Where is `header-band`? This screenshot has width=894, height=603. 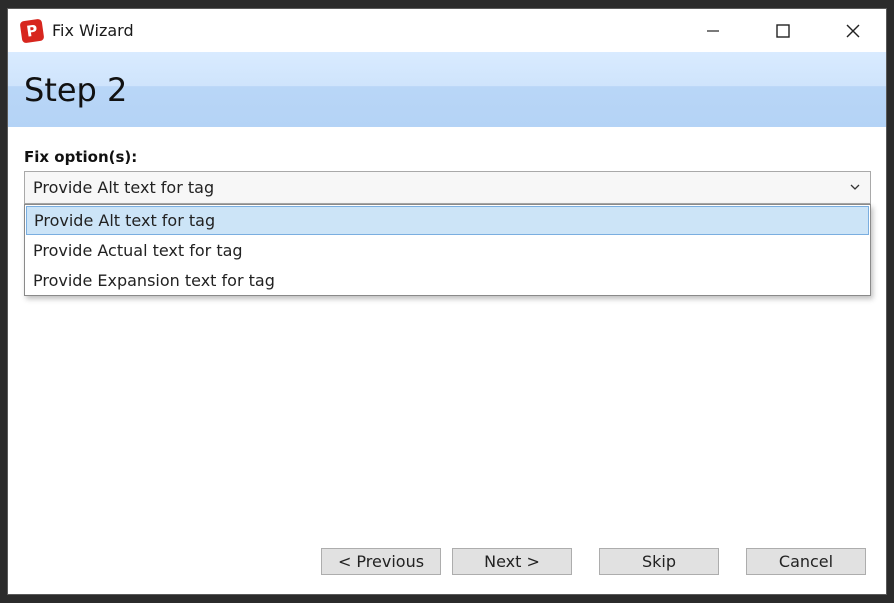
header-band is located at coordinates (447, 89).